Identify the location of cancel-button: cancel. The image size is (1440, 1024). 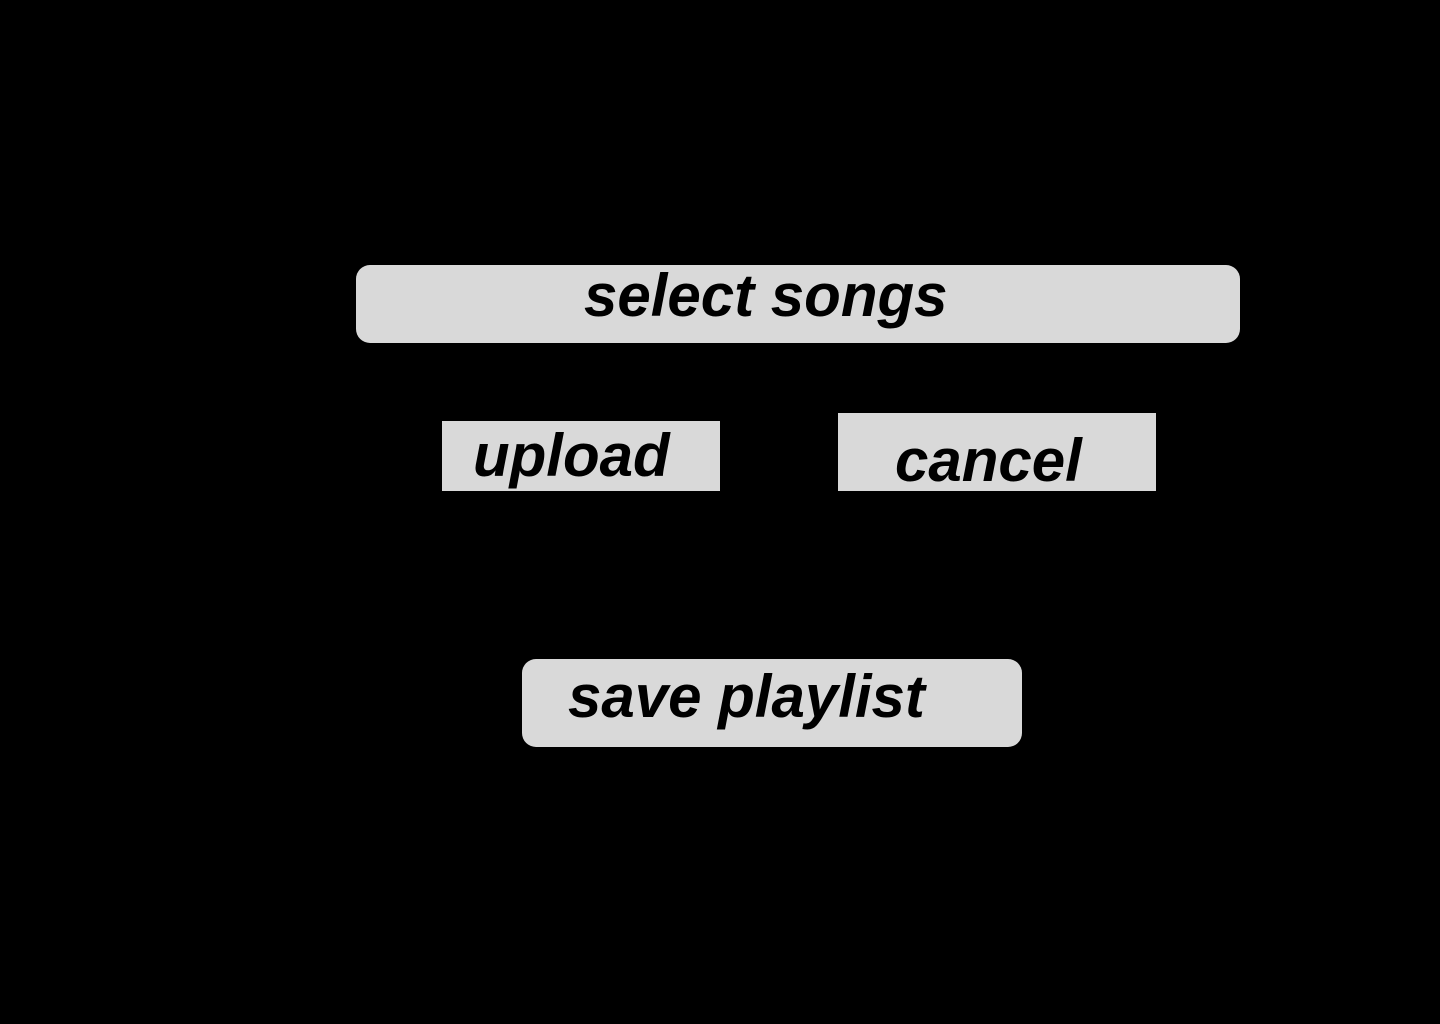
(997, 452).